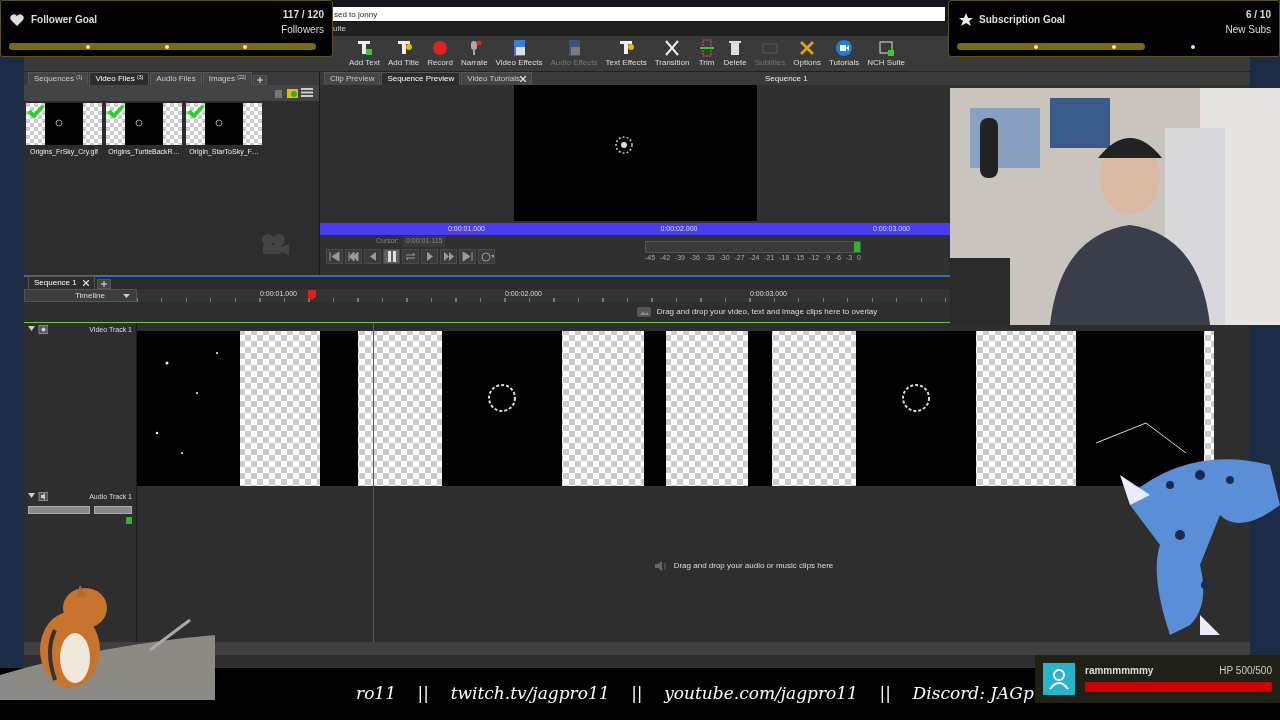 The image size is (1280, 720). I want to click on video-camera-button: Tutorials, so click(844, 54).